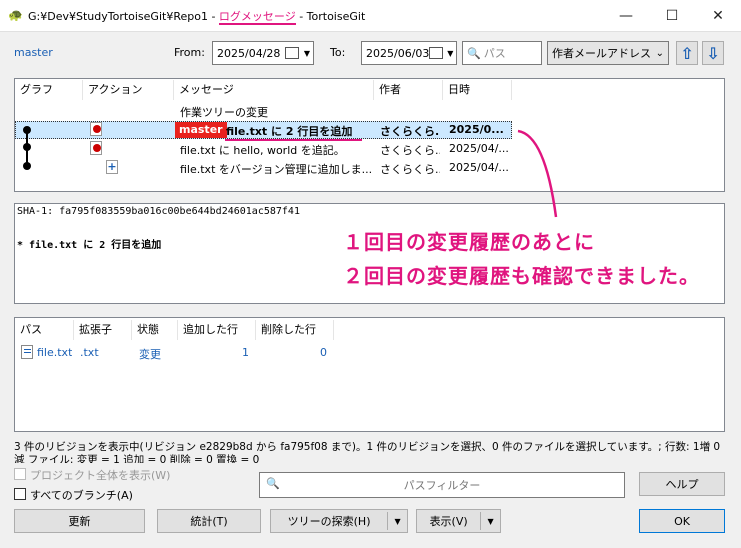 Image resolution: width=741 pixels, height=548 pixels. What do you see at coordinates (44, 330) in the screenshot?
I see `column-header-path: パス` at bounding box center [44, 330].